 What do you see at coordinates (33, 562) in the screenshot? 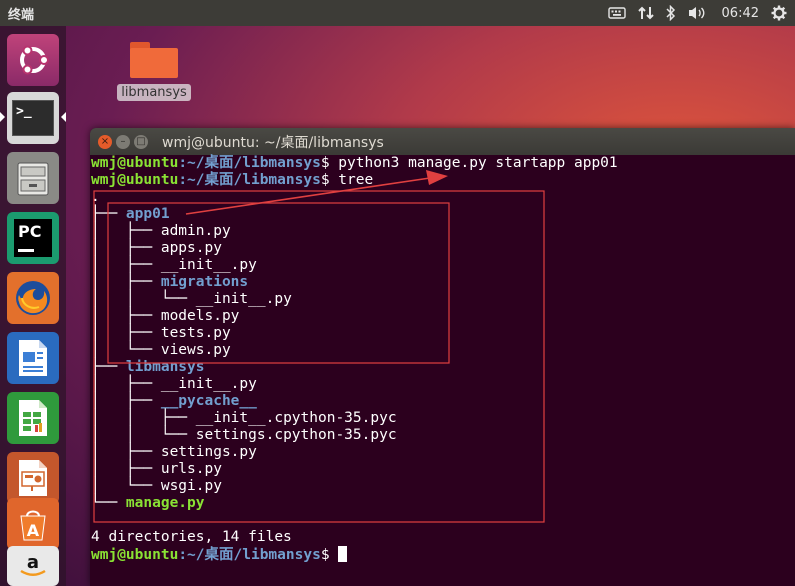
I see `svg-text: a` at bounding box center [33, 562].